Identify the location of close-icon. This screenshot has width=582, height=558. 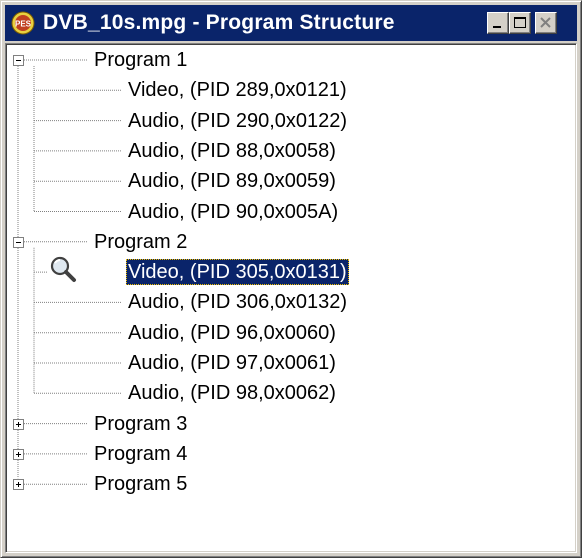
(545, 22).